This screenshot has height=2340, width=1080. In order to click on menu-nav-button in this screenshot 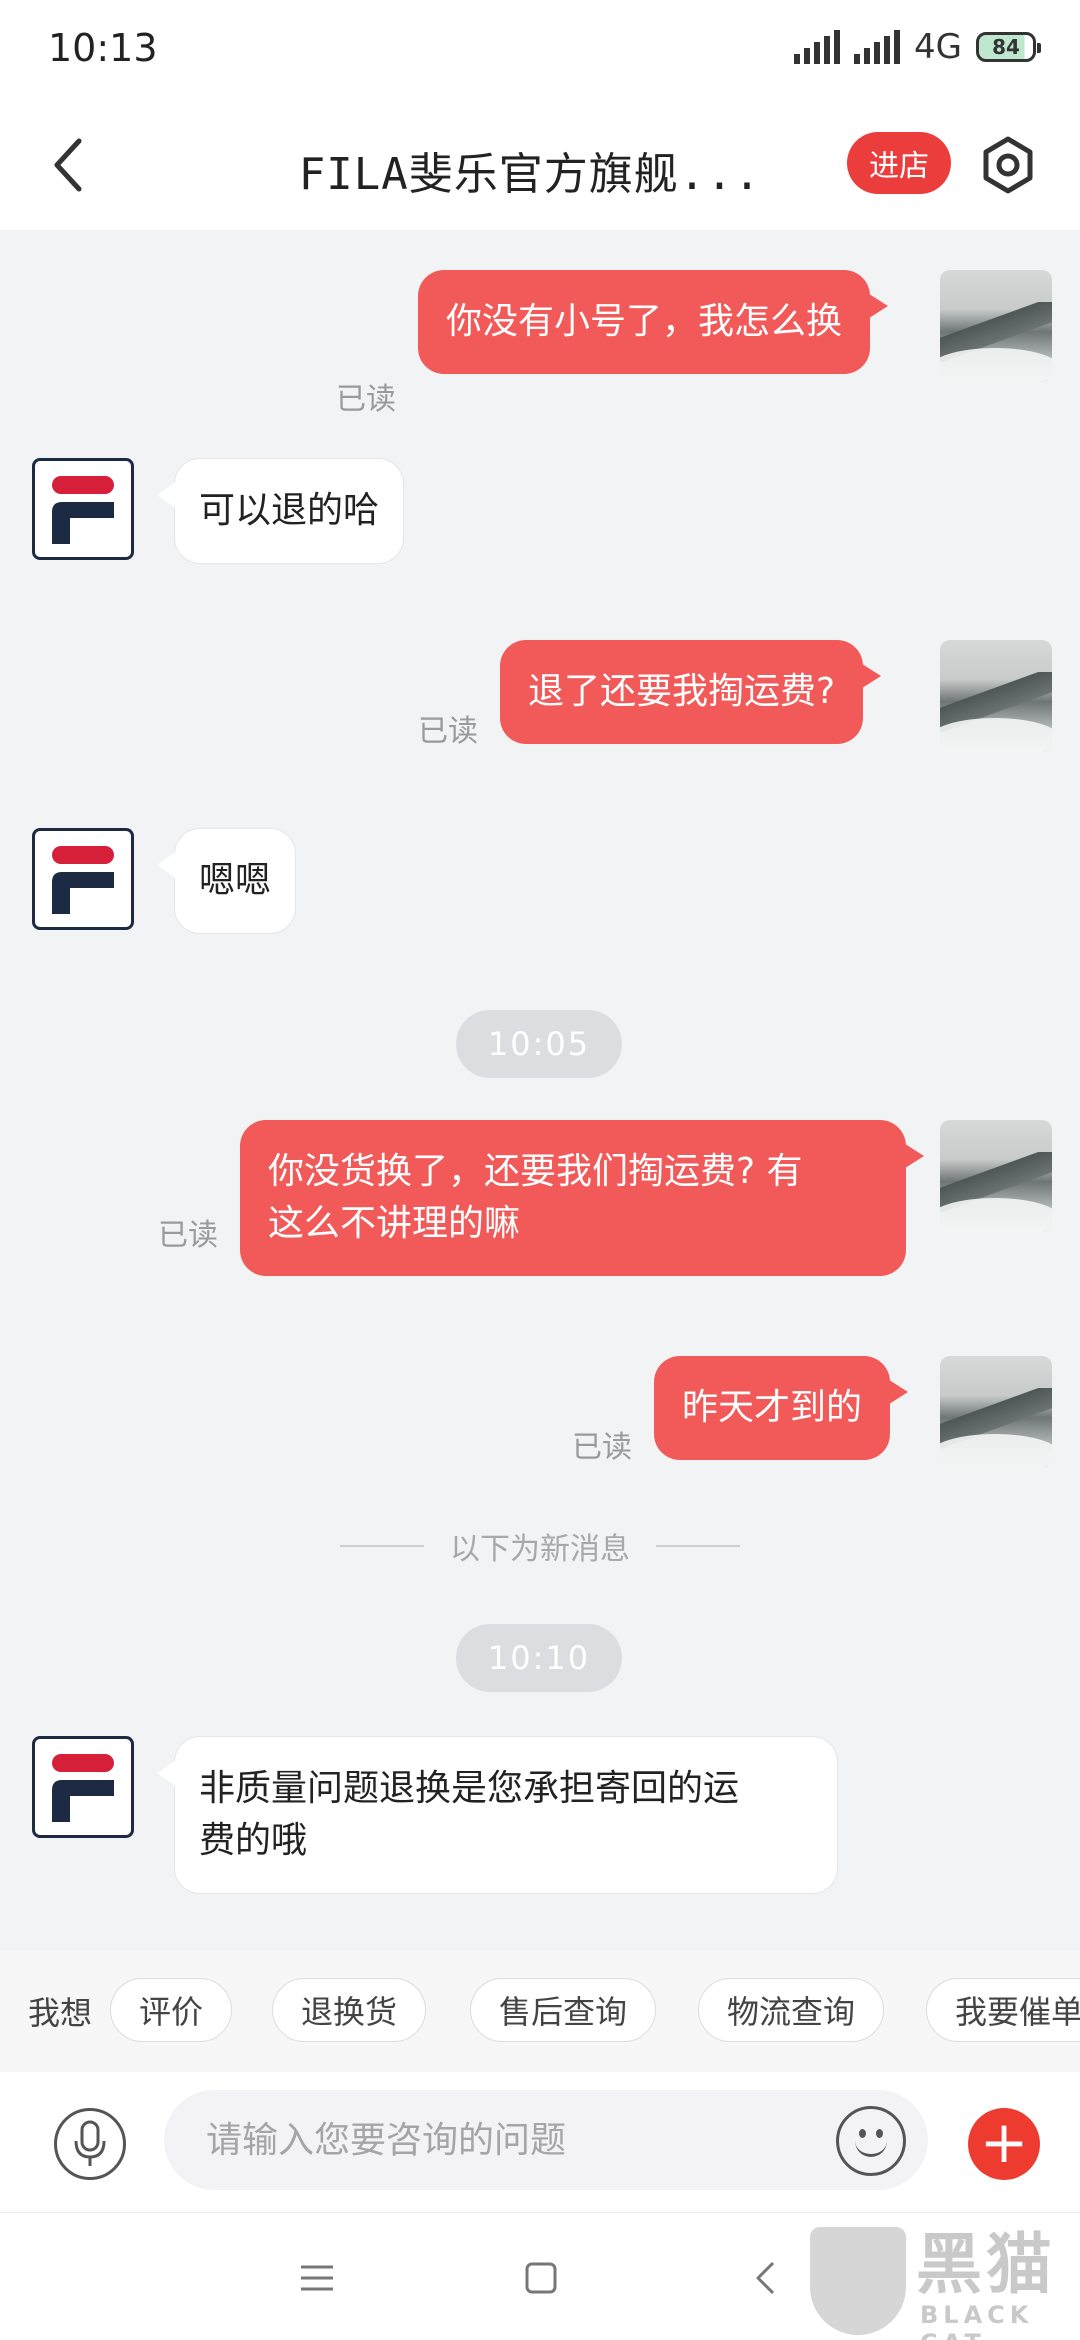, I will do `click(317, 2278)`.